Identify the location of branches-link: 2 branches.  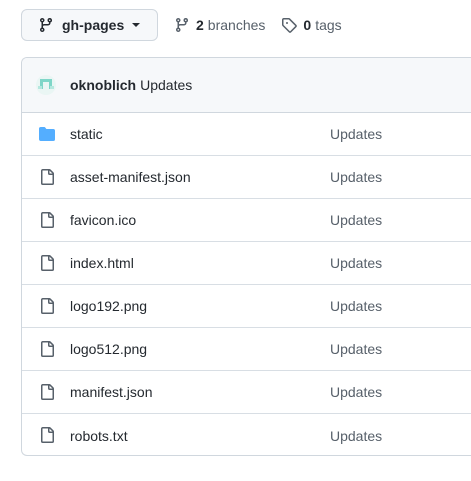
(219, 25).